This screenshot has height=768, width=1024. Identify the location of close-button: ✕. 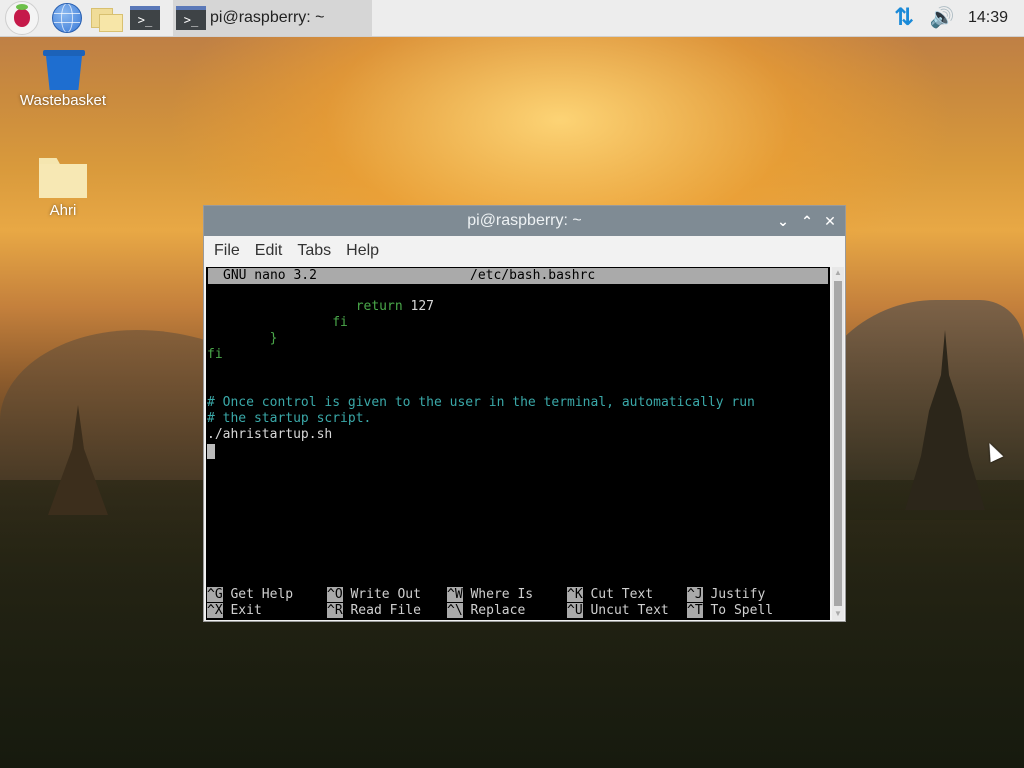
(830, 221).